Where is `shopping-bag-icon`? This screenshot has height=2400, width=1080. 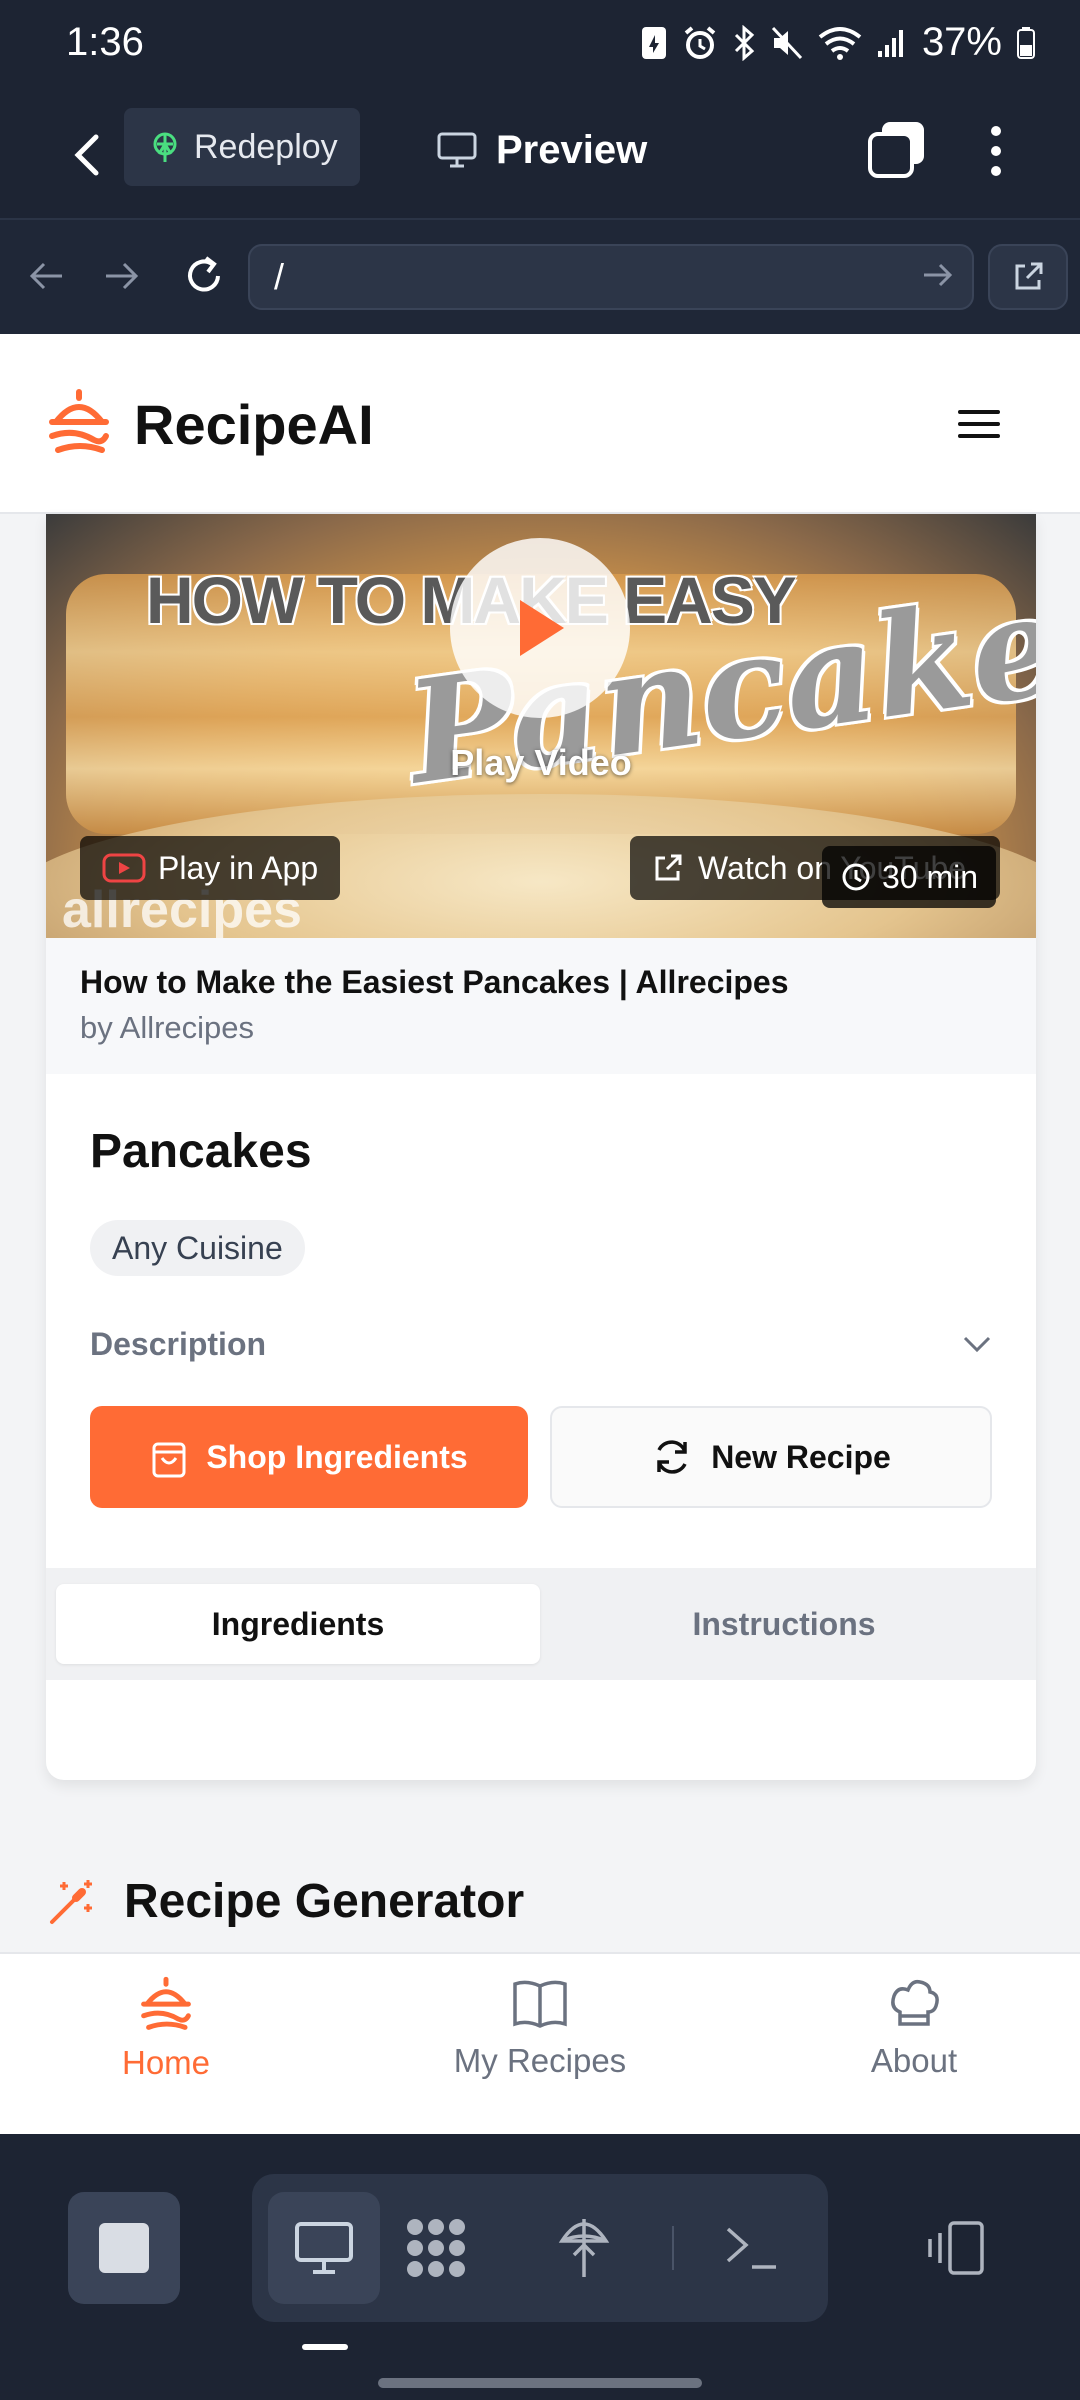 shopping-bag-icon is located at coordinates (169, 1460).